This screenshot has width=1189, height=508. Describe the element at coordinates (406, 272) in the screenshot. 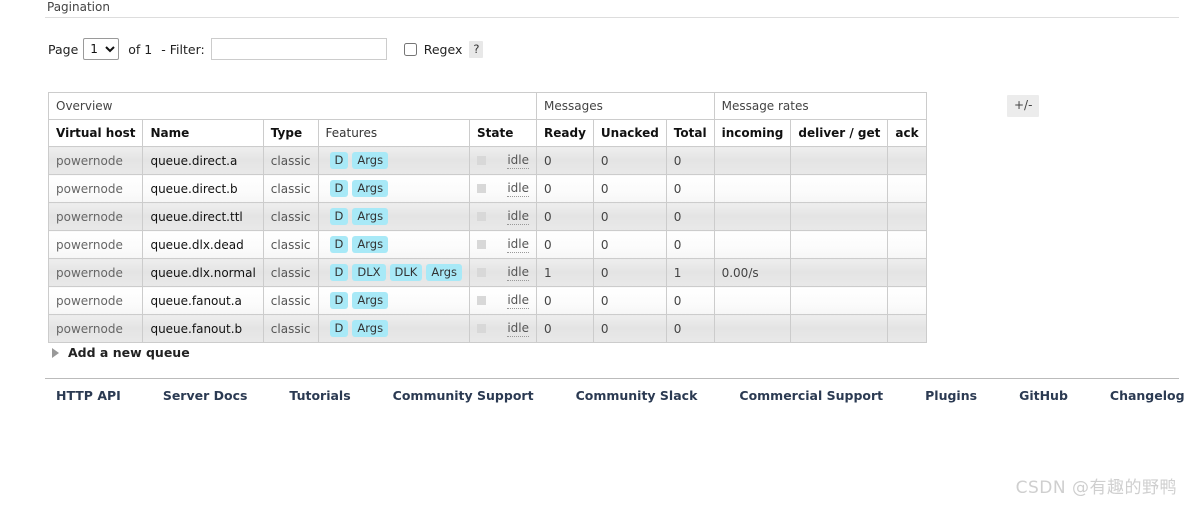

I see `feature-badge-dlk: DLK` at that location.